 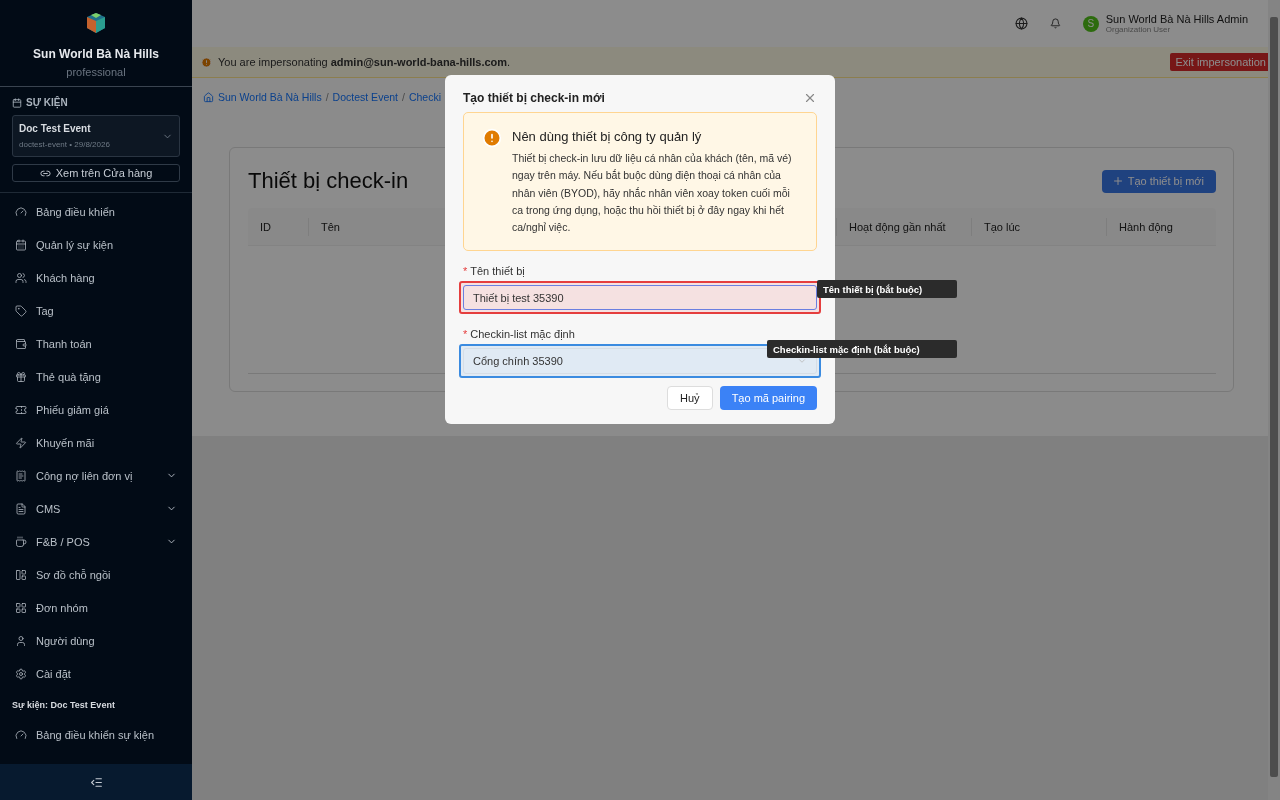 I want to click on cube-logo, so click(x=96, y=23).